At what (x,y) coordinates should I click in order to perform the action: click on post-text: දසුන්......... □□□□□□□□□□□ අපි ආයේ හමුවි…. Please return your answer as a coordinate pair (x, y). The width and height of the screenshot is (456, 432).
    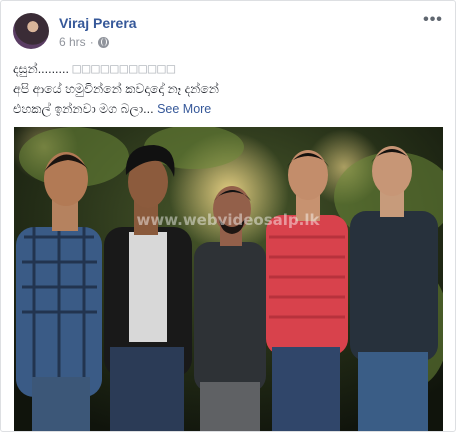
    Looking at the image, I should click on (226, 89).